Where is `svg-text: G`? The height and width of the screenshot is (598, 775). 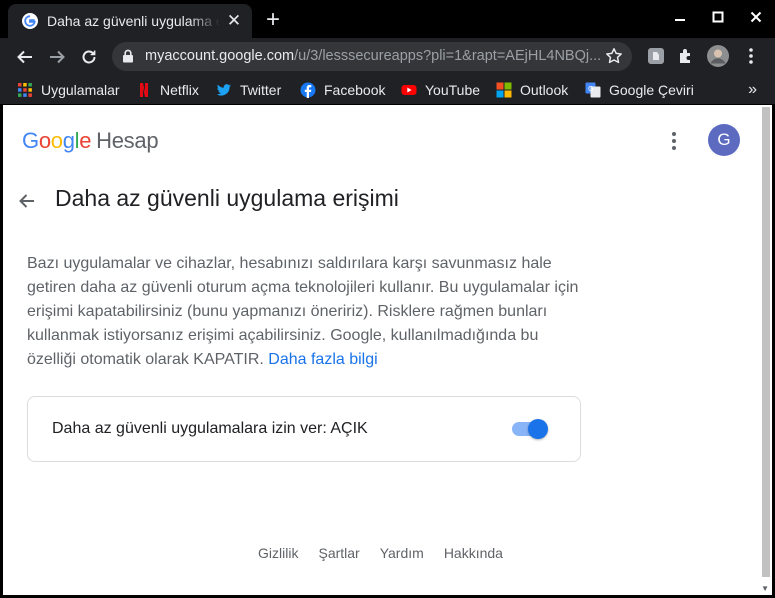 svg-text: G is located at coordinates (590, 89).